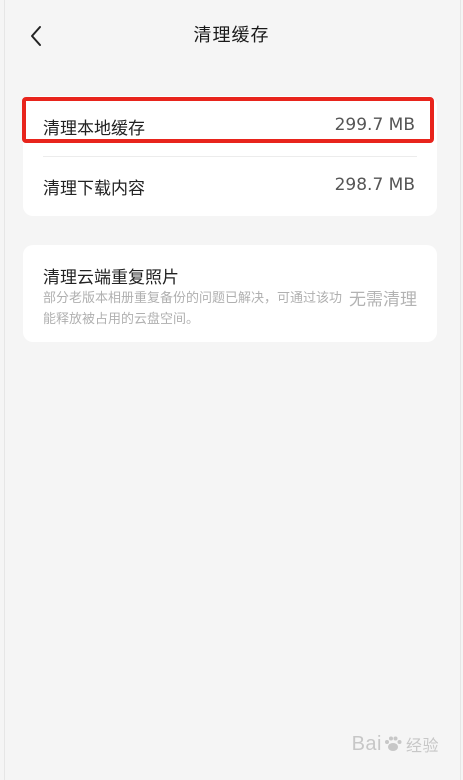 The height and width of the screenshot is (780, 463). I want to click on clear-download-content-label: 清理下载内容, so click(94, 189).